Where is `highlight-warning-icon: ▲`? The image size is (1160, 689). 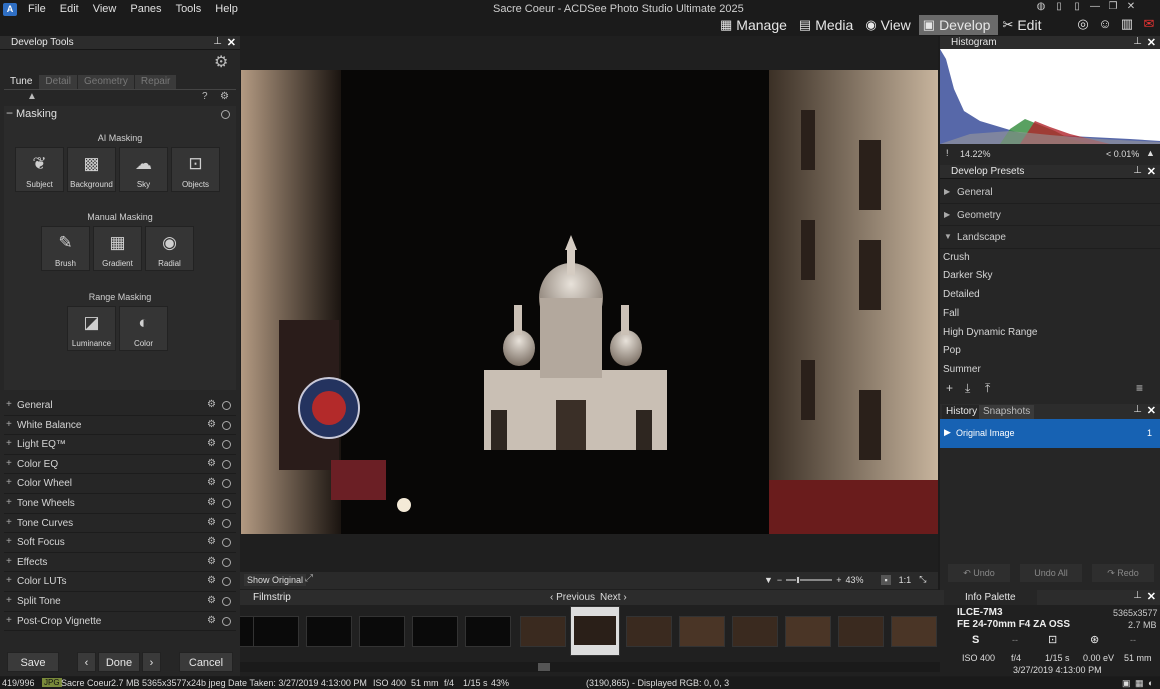 highlight-warning-icon: ▲ is located at coordinates (1150, 153).